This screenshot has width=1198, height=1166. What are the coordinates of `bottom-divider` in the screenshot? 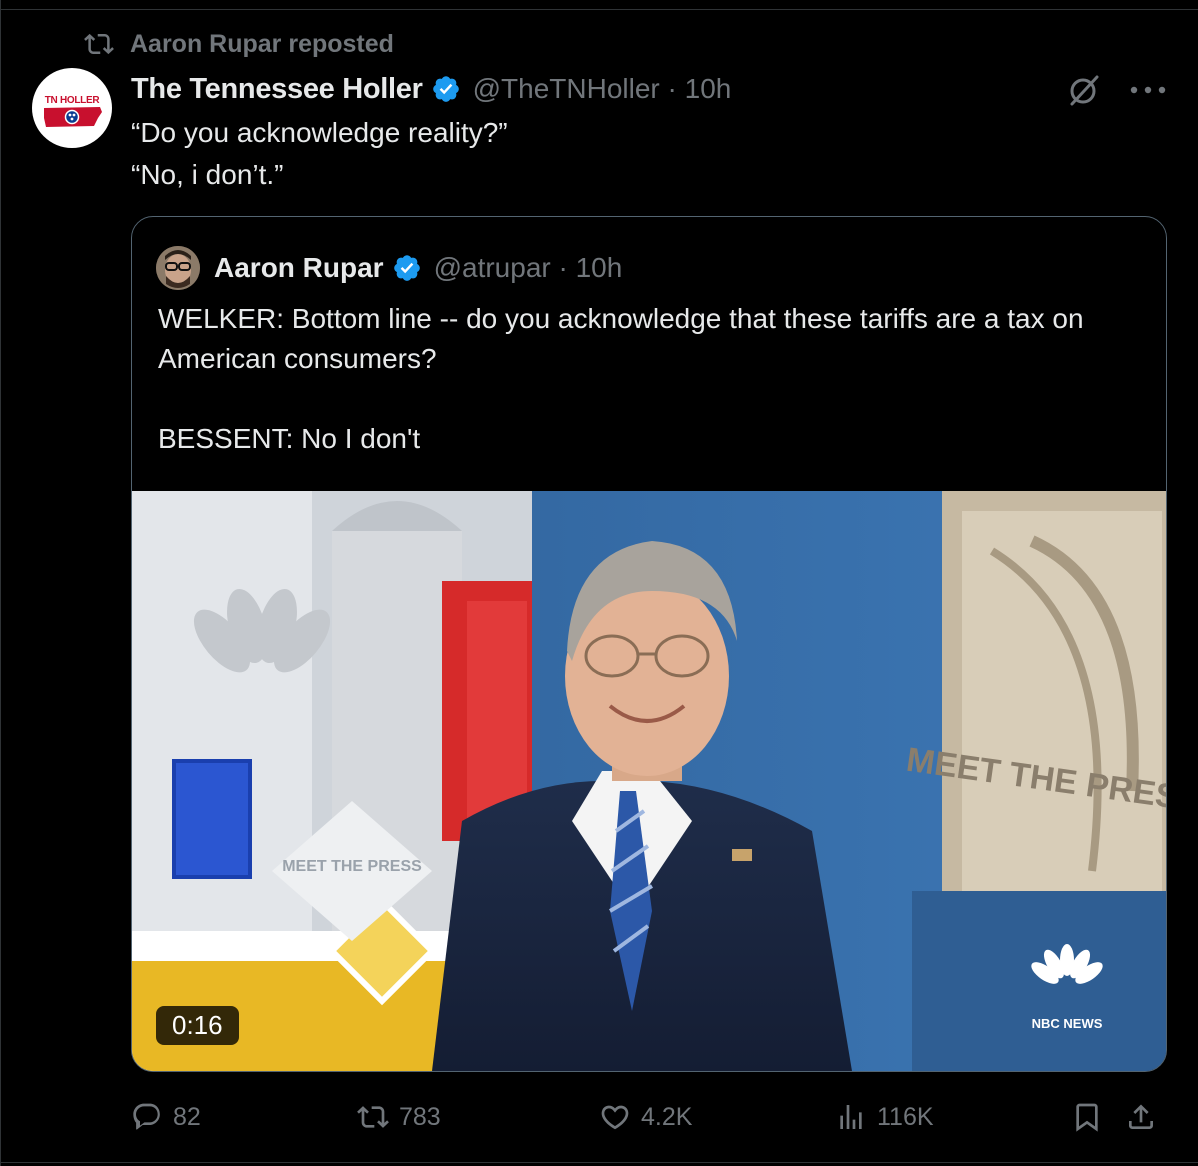 It's located at (599, 1162).